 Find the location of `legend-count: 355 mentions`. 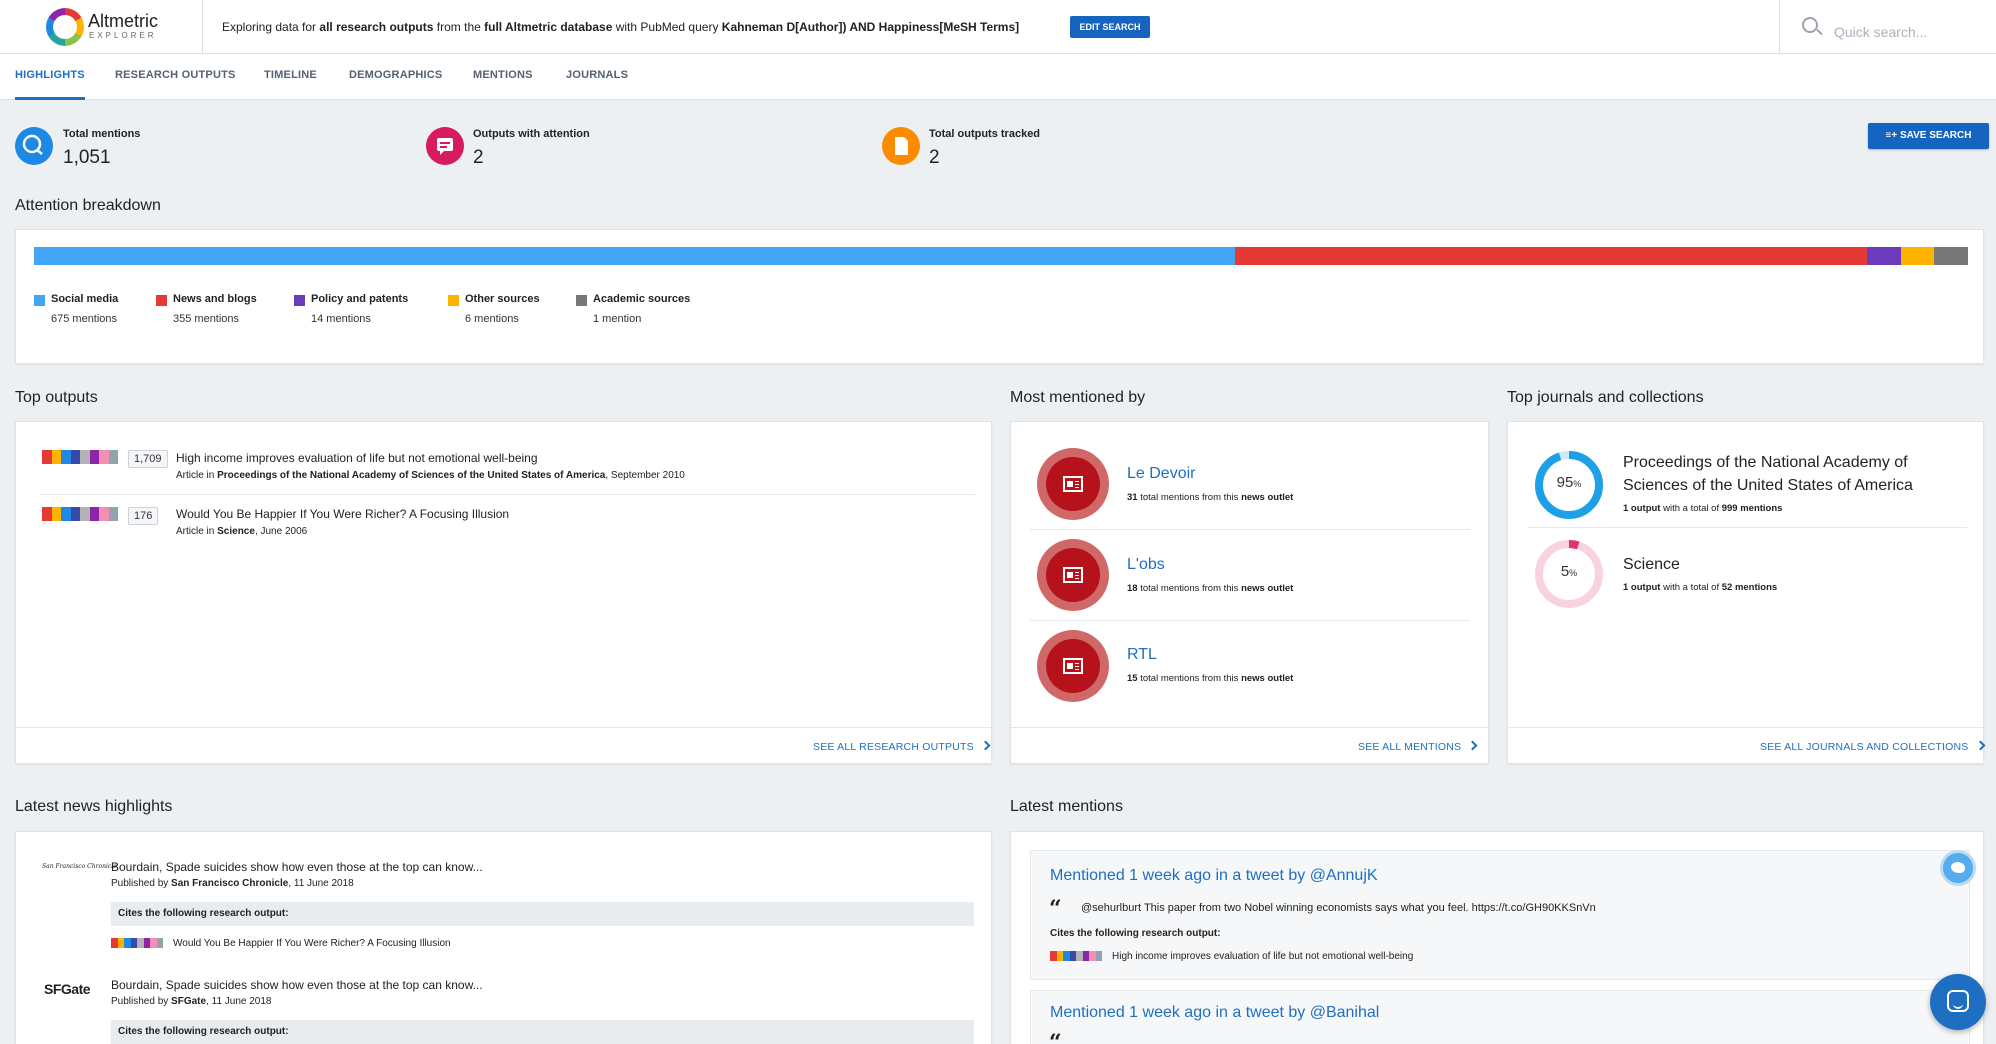

legend-count: 355 mentions is located at coordinates (206, 319).